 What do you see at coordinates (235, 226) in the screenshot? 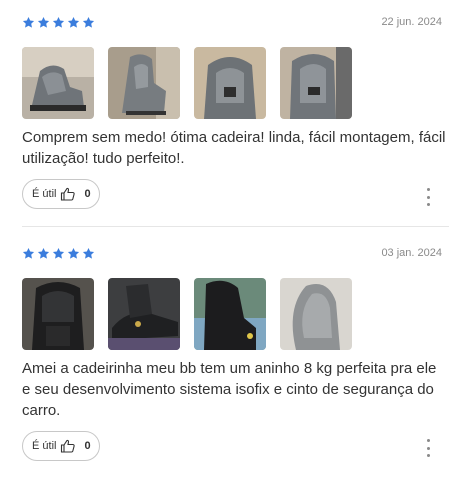
I see `divider` at bounding box center [235, 226].